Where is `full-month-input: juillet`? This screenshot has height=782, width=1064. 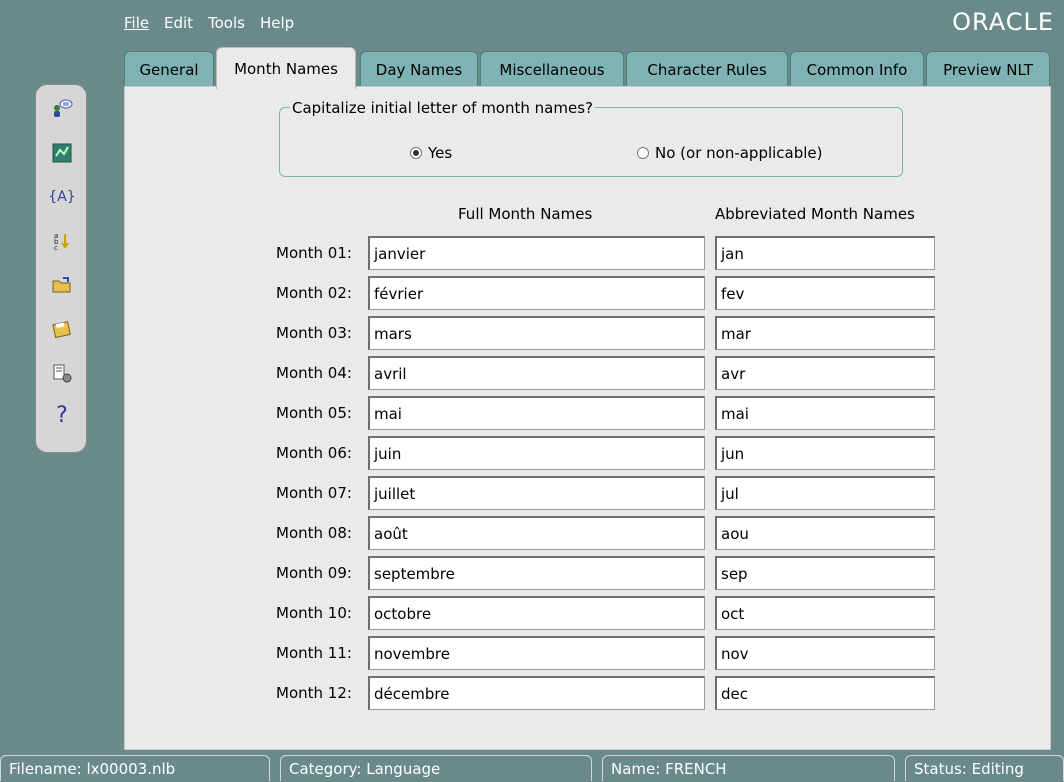
full-month-input: juillet is located at coordinates (536, 493).